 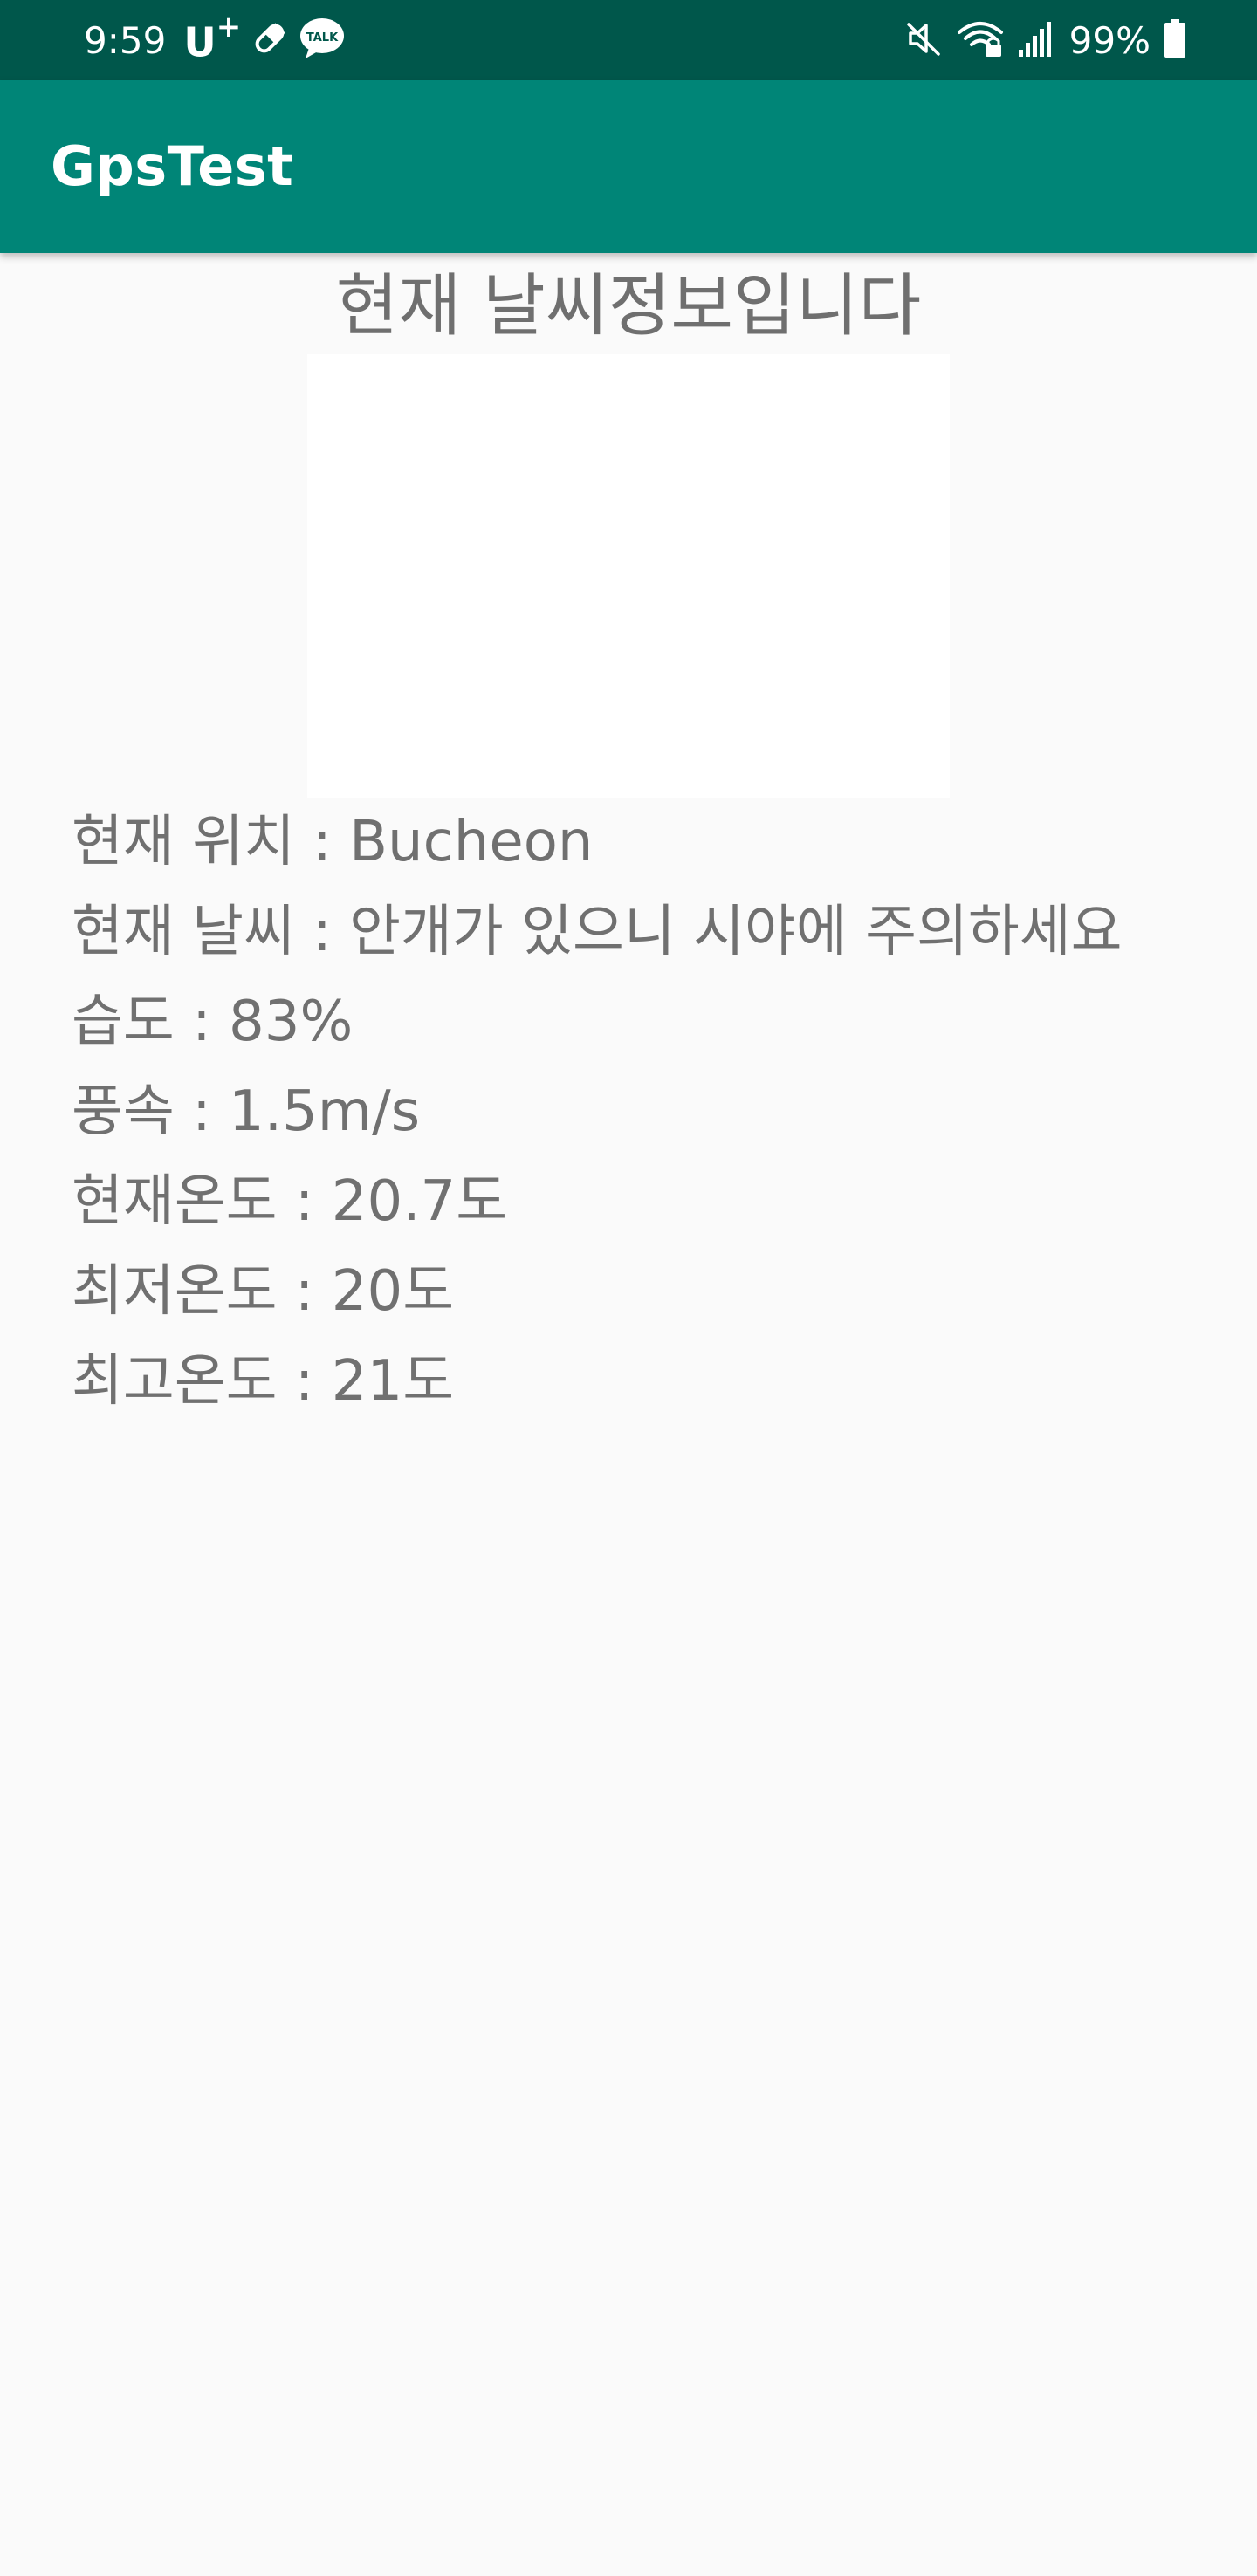 What do you see at coordinates (263, 1381) in the screenshot?
I see `max-temp-text: 최고온도 : 21도` at bounding box center [263, 1381].